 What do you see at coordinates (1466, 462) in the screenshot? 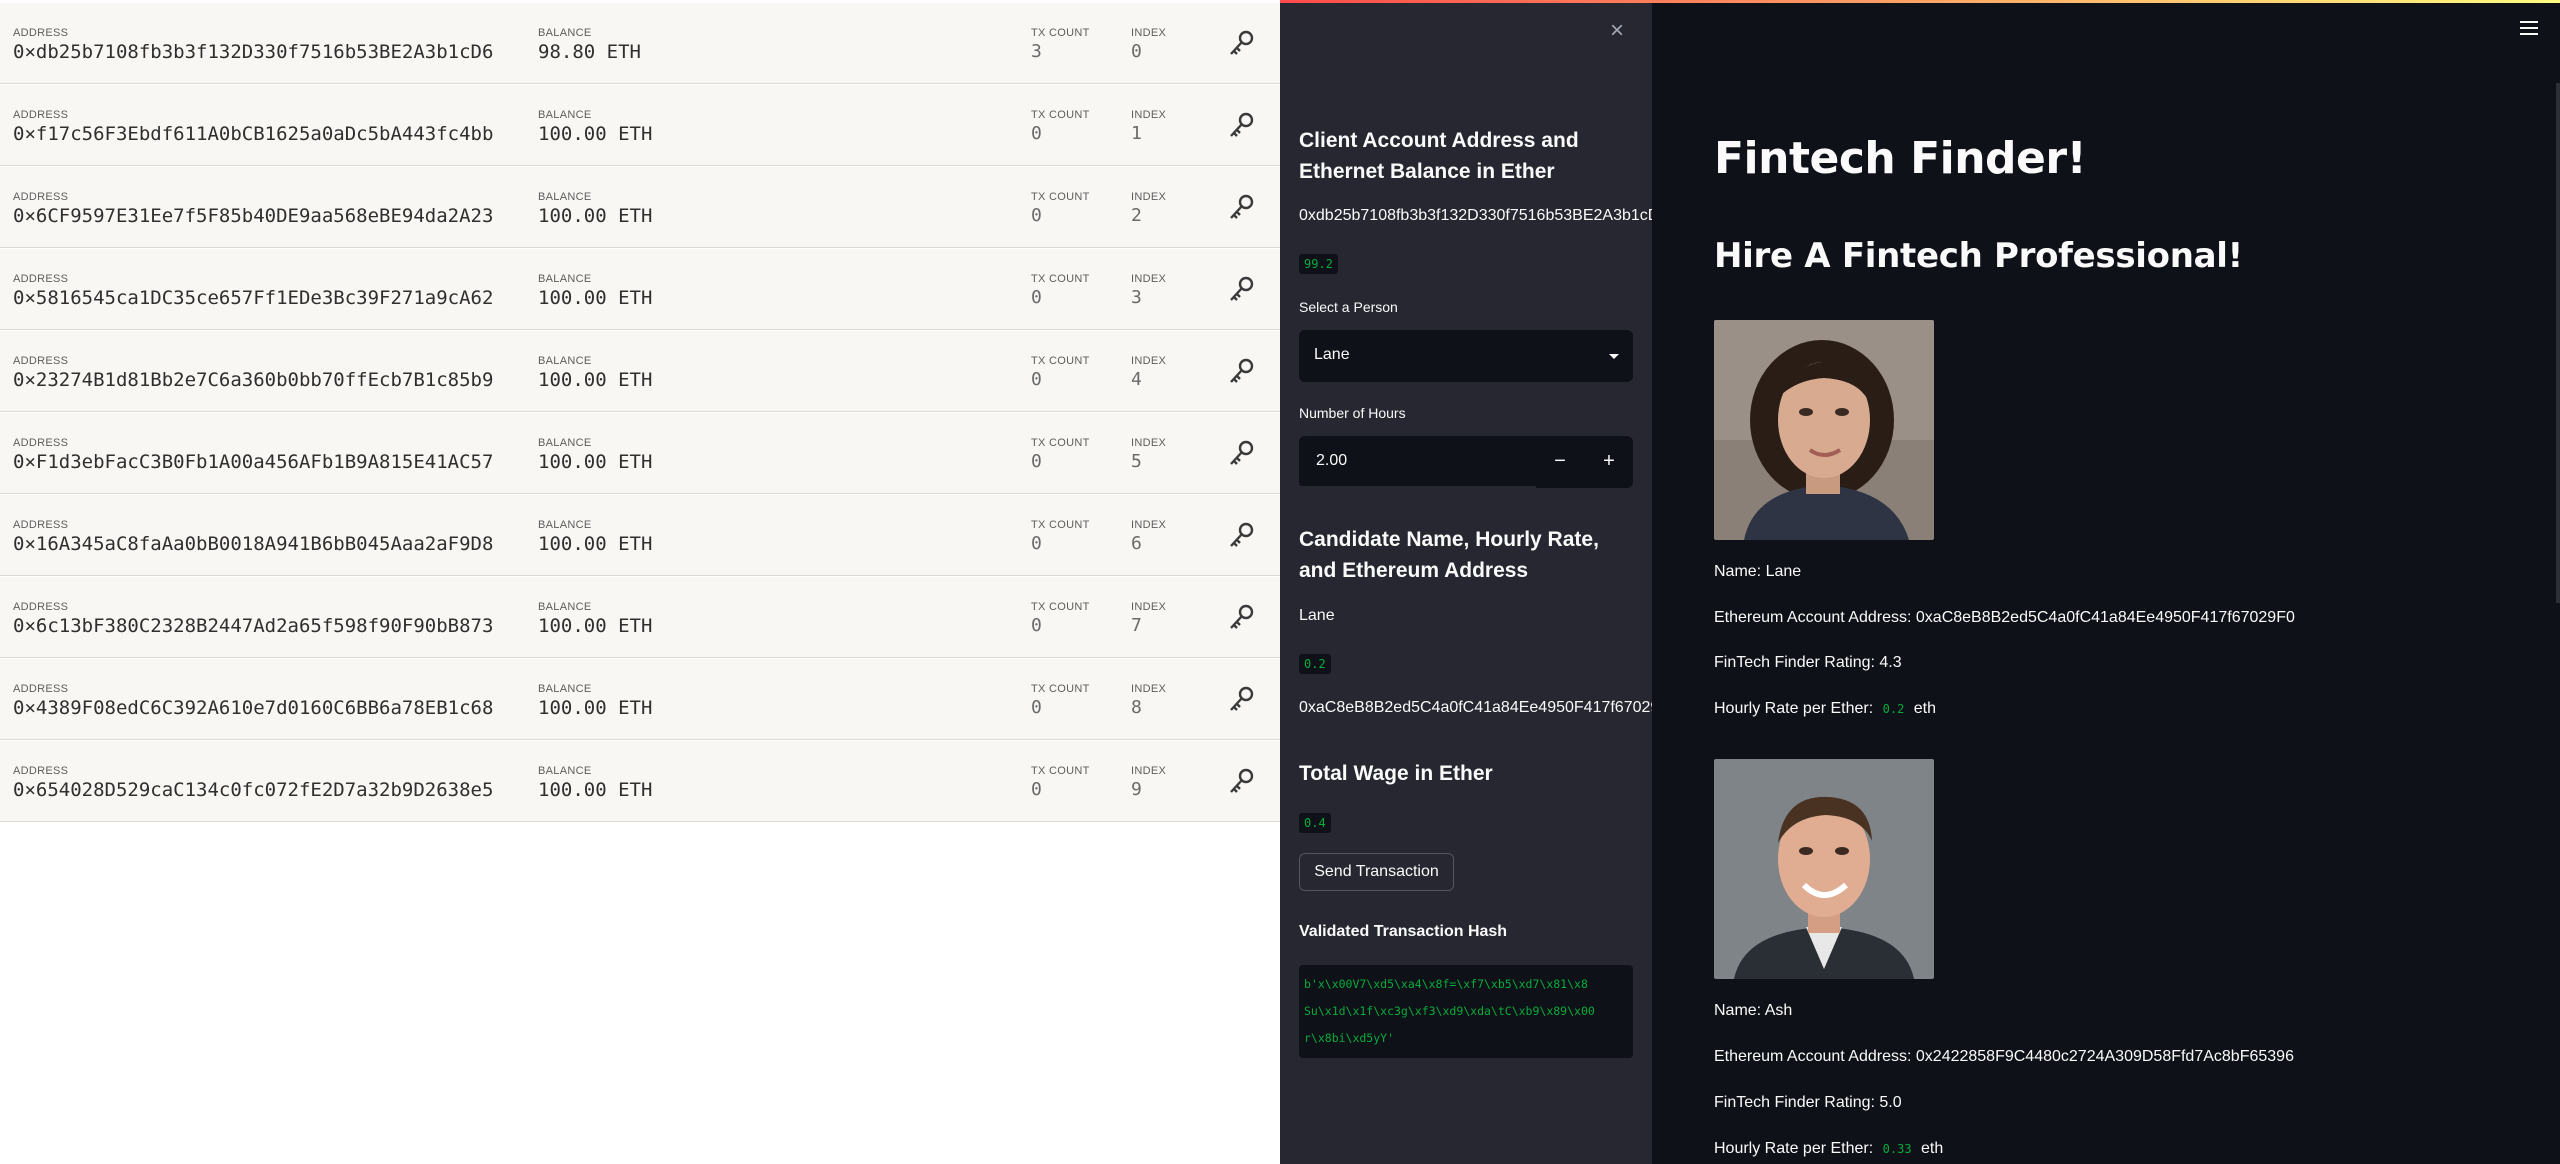
I see `hours-number-input: 2.00 − +` at bounding box center [1466, 462].